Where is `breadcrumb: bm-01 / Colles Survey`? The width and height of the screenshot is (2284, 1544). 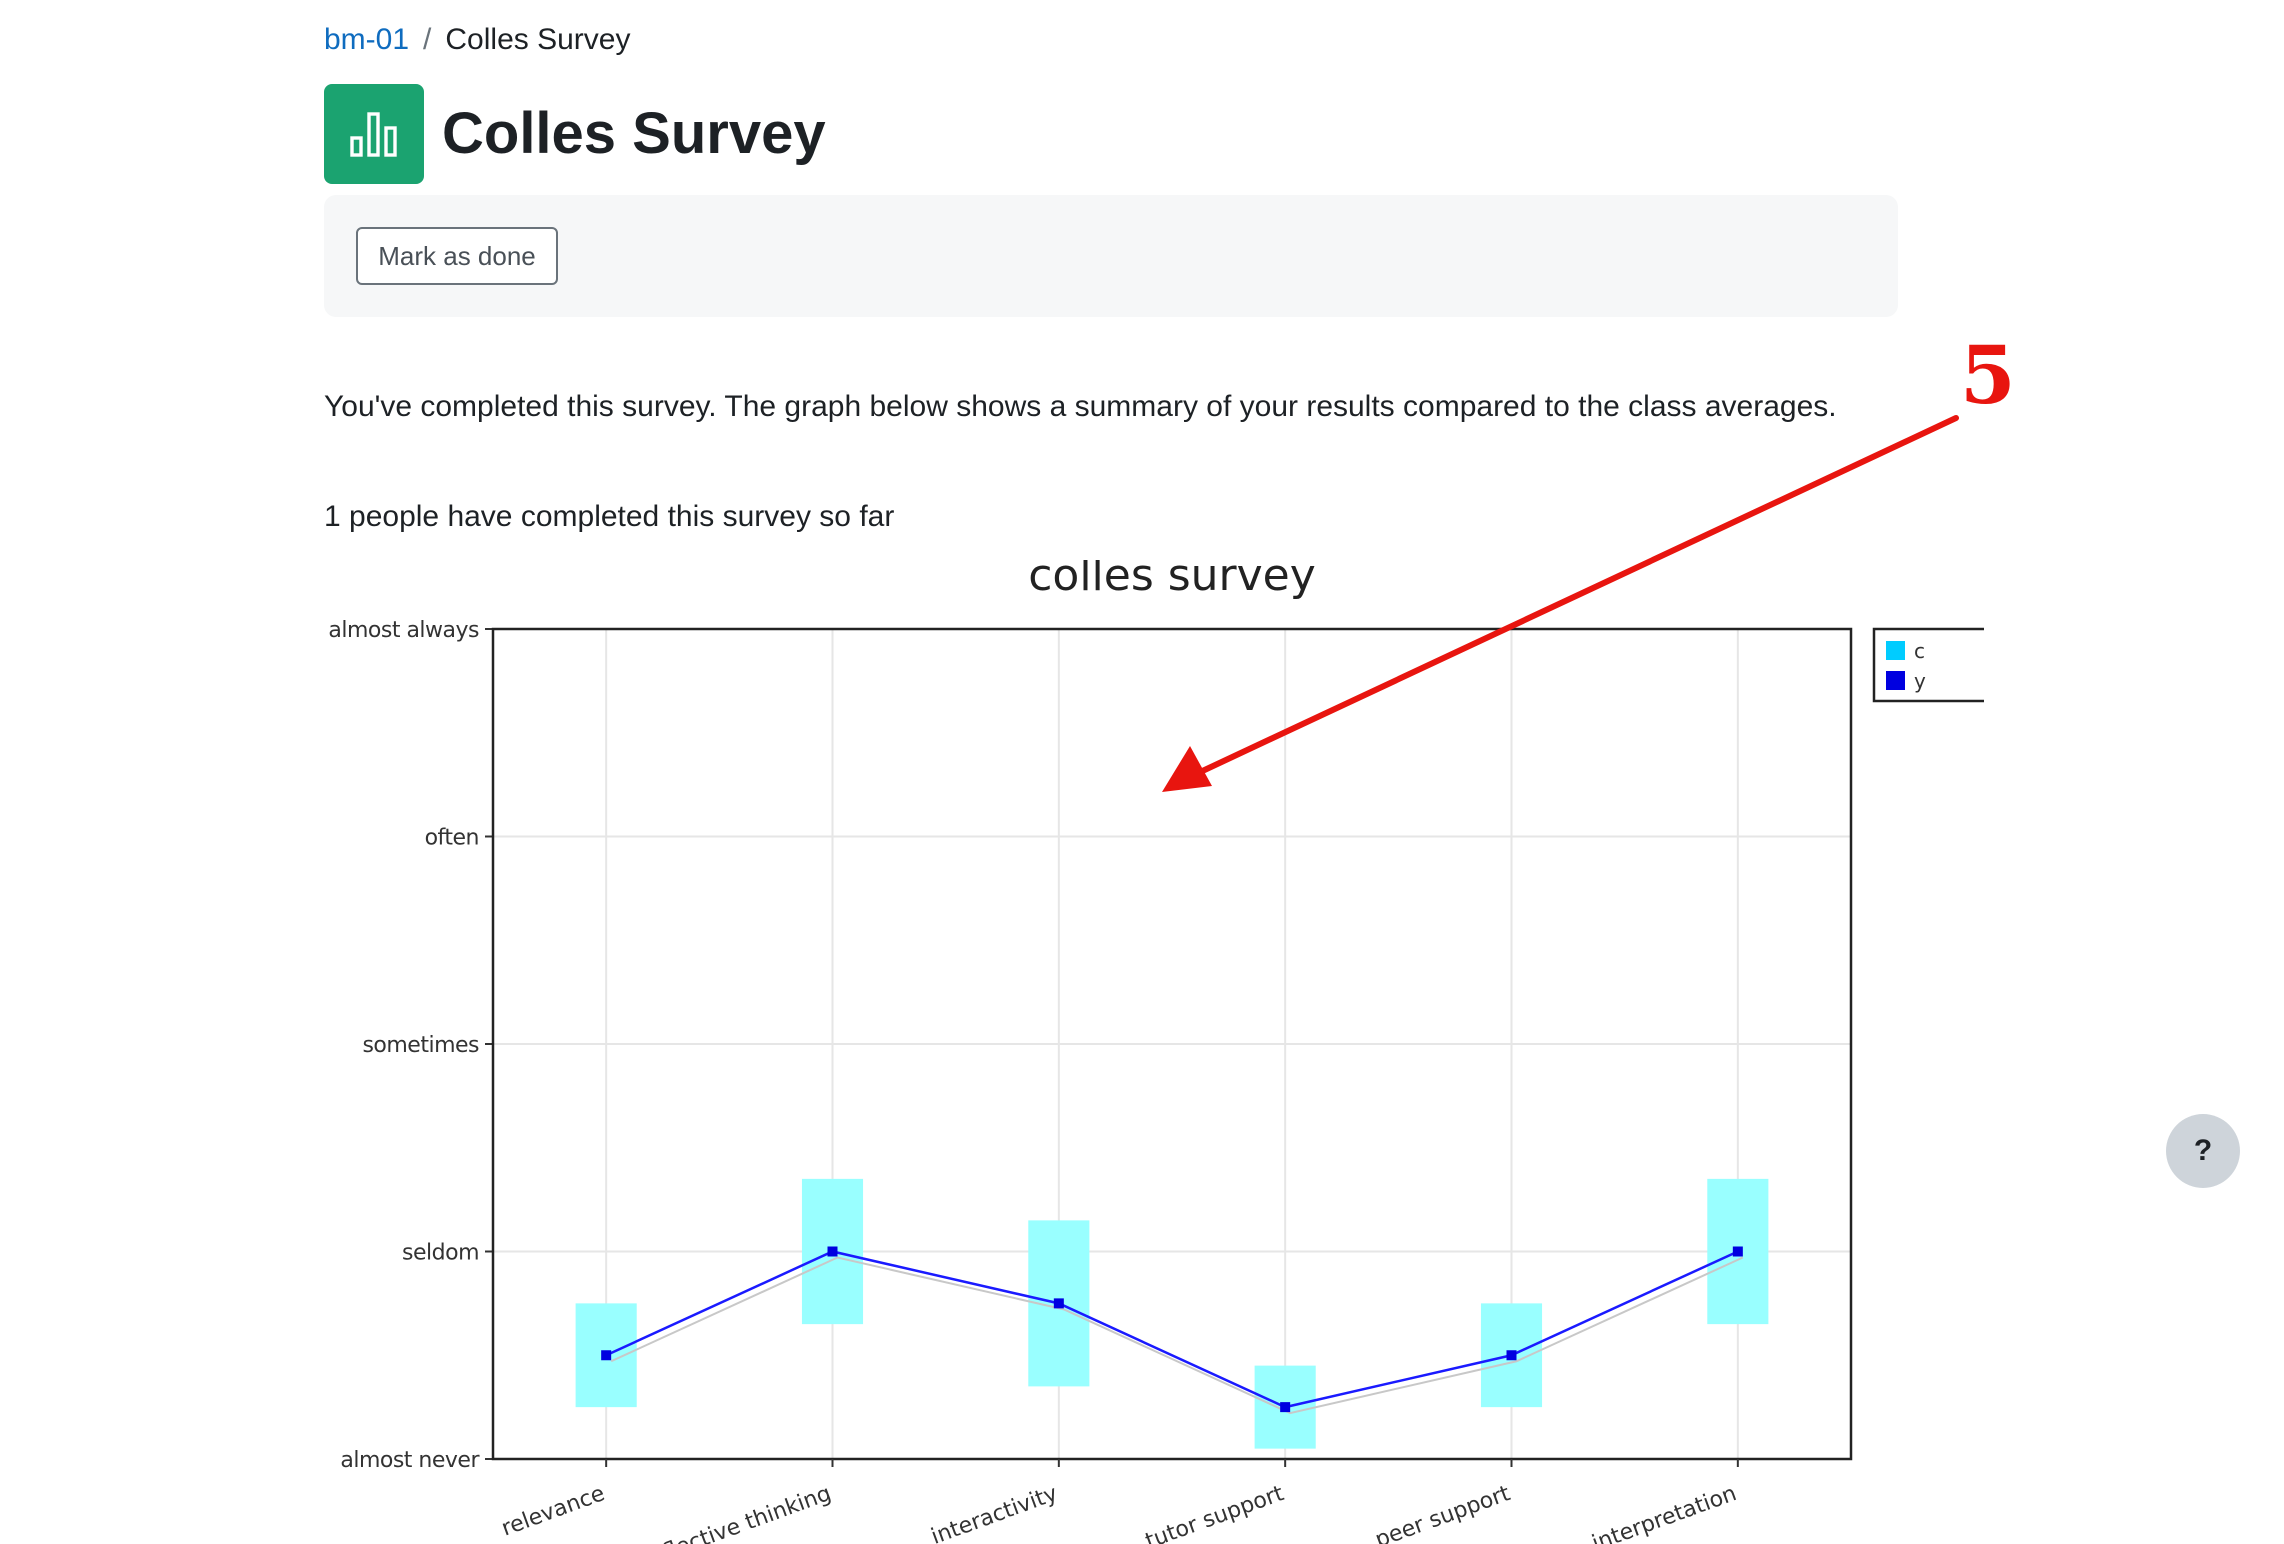
breadcrumb: bm-01 / Colles Survey is located at coordinates (477, 40).